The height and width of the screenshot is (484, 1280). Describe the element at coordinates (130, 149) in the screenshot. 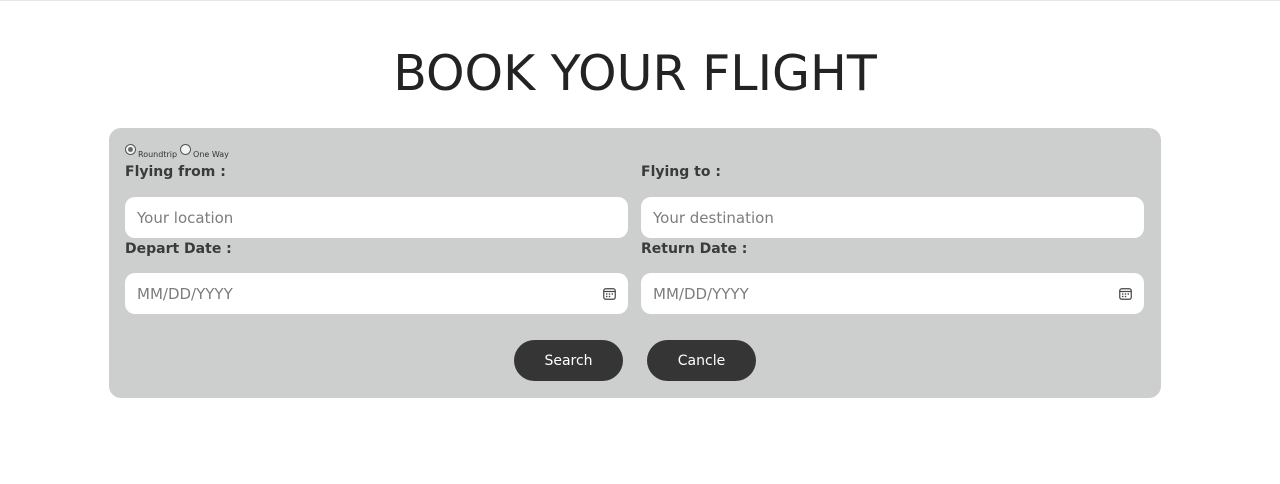

I see `roundtrip-radio` at that location.